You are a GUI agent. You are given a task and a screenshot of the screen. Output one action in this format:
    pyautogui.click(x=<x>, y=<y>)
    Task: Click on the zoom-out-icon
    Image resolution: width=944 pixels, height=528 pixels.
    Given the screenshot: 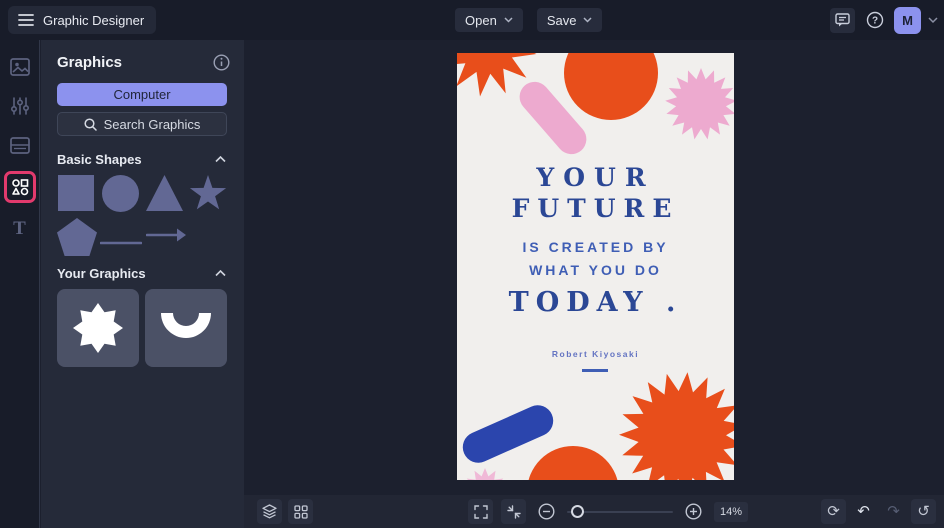 What is the action you would take?
    pyautogui.click(x=546, y=511)
    